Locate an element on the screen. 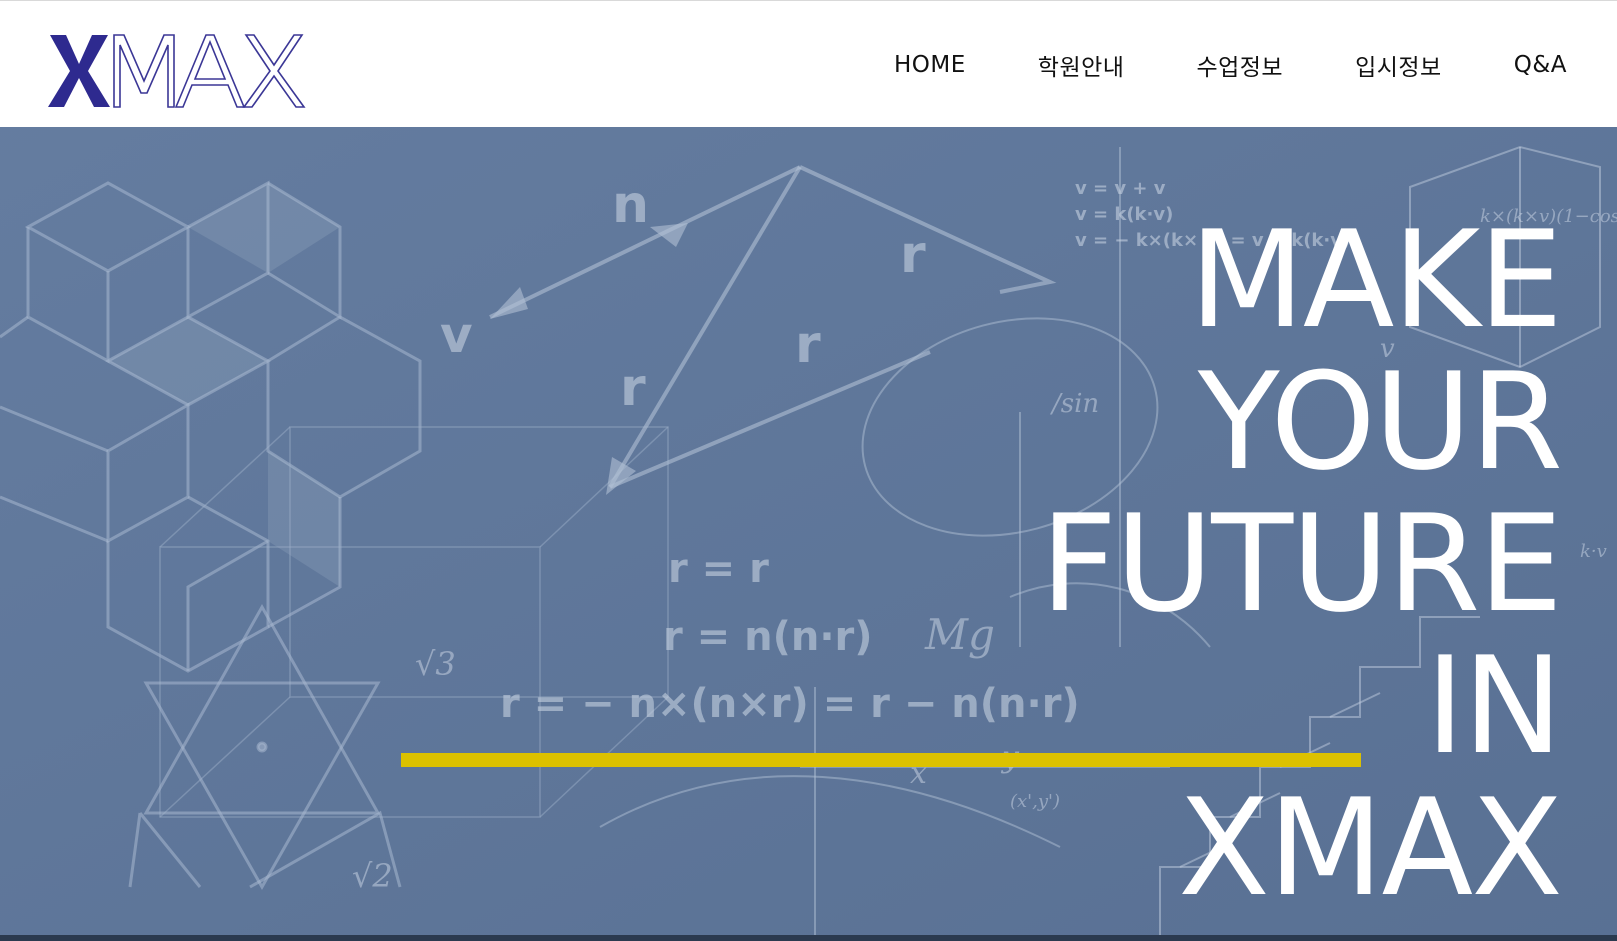 The width and height of the screenshot is (1617, 941). chalk-n: n is located at coordinates (630, 205).